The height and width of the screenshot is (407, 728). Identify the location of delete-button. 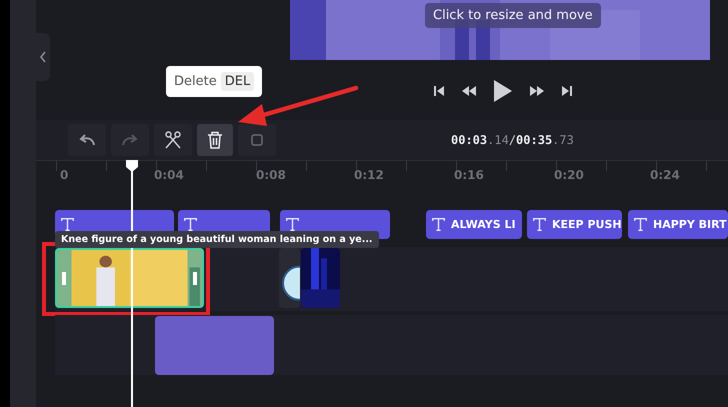
(215, 140).